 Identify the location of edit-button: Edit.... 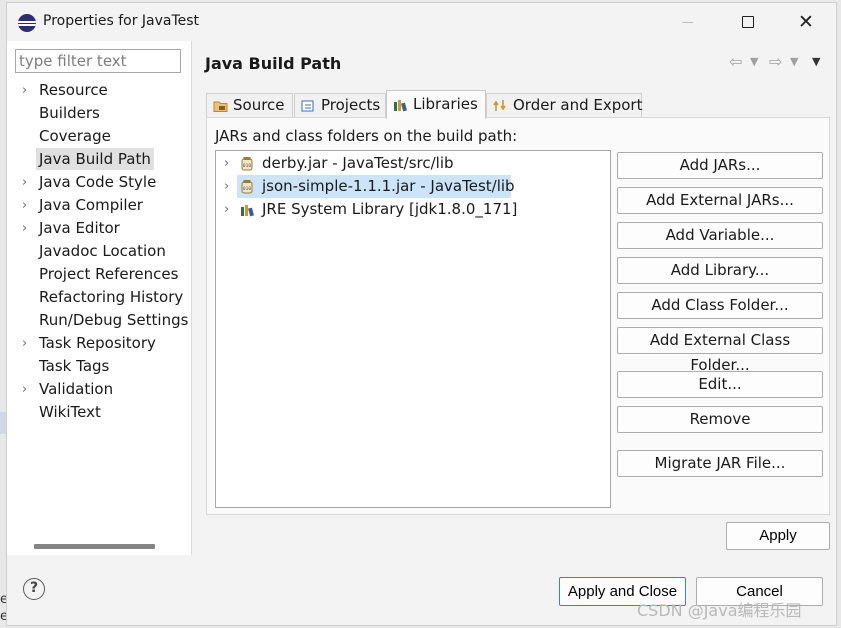
(720, 384).